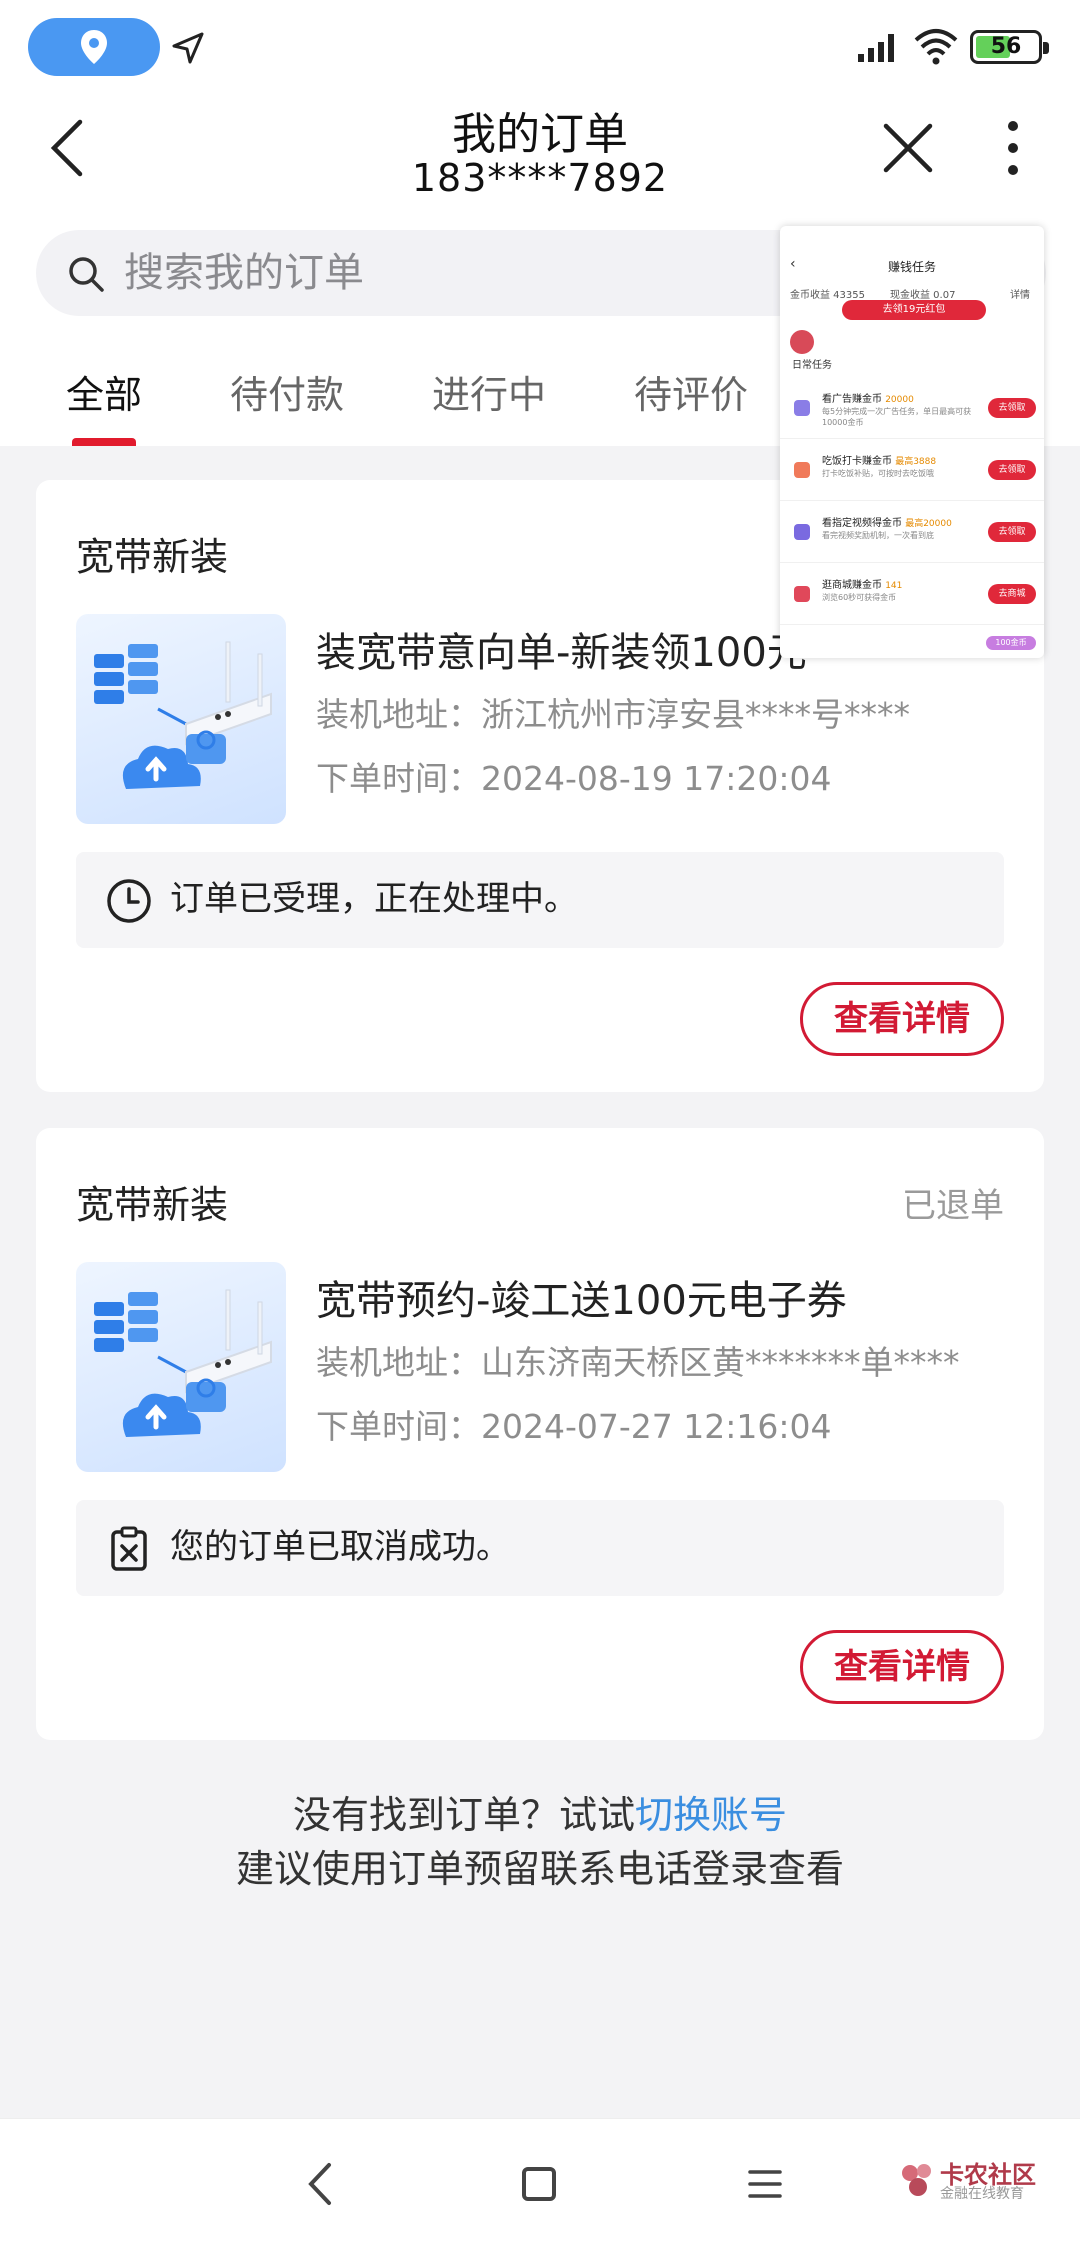  Describe the element at coordinates (340, 1547) in the screenshot. I see `notice-text: 您的订单已取消成功。` at that location.